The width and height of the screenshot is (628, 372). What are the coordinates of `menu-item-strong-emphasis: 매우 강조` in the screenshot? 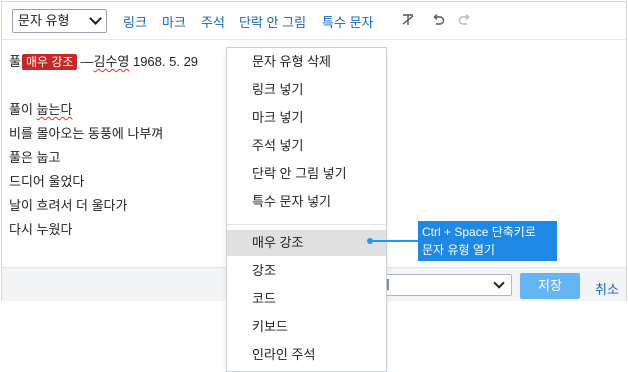 It's located at (306, 243).